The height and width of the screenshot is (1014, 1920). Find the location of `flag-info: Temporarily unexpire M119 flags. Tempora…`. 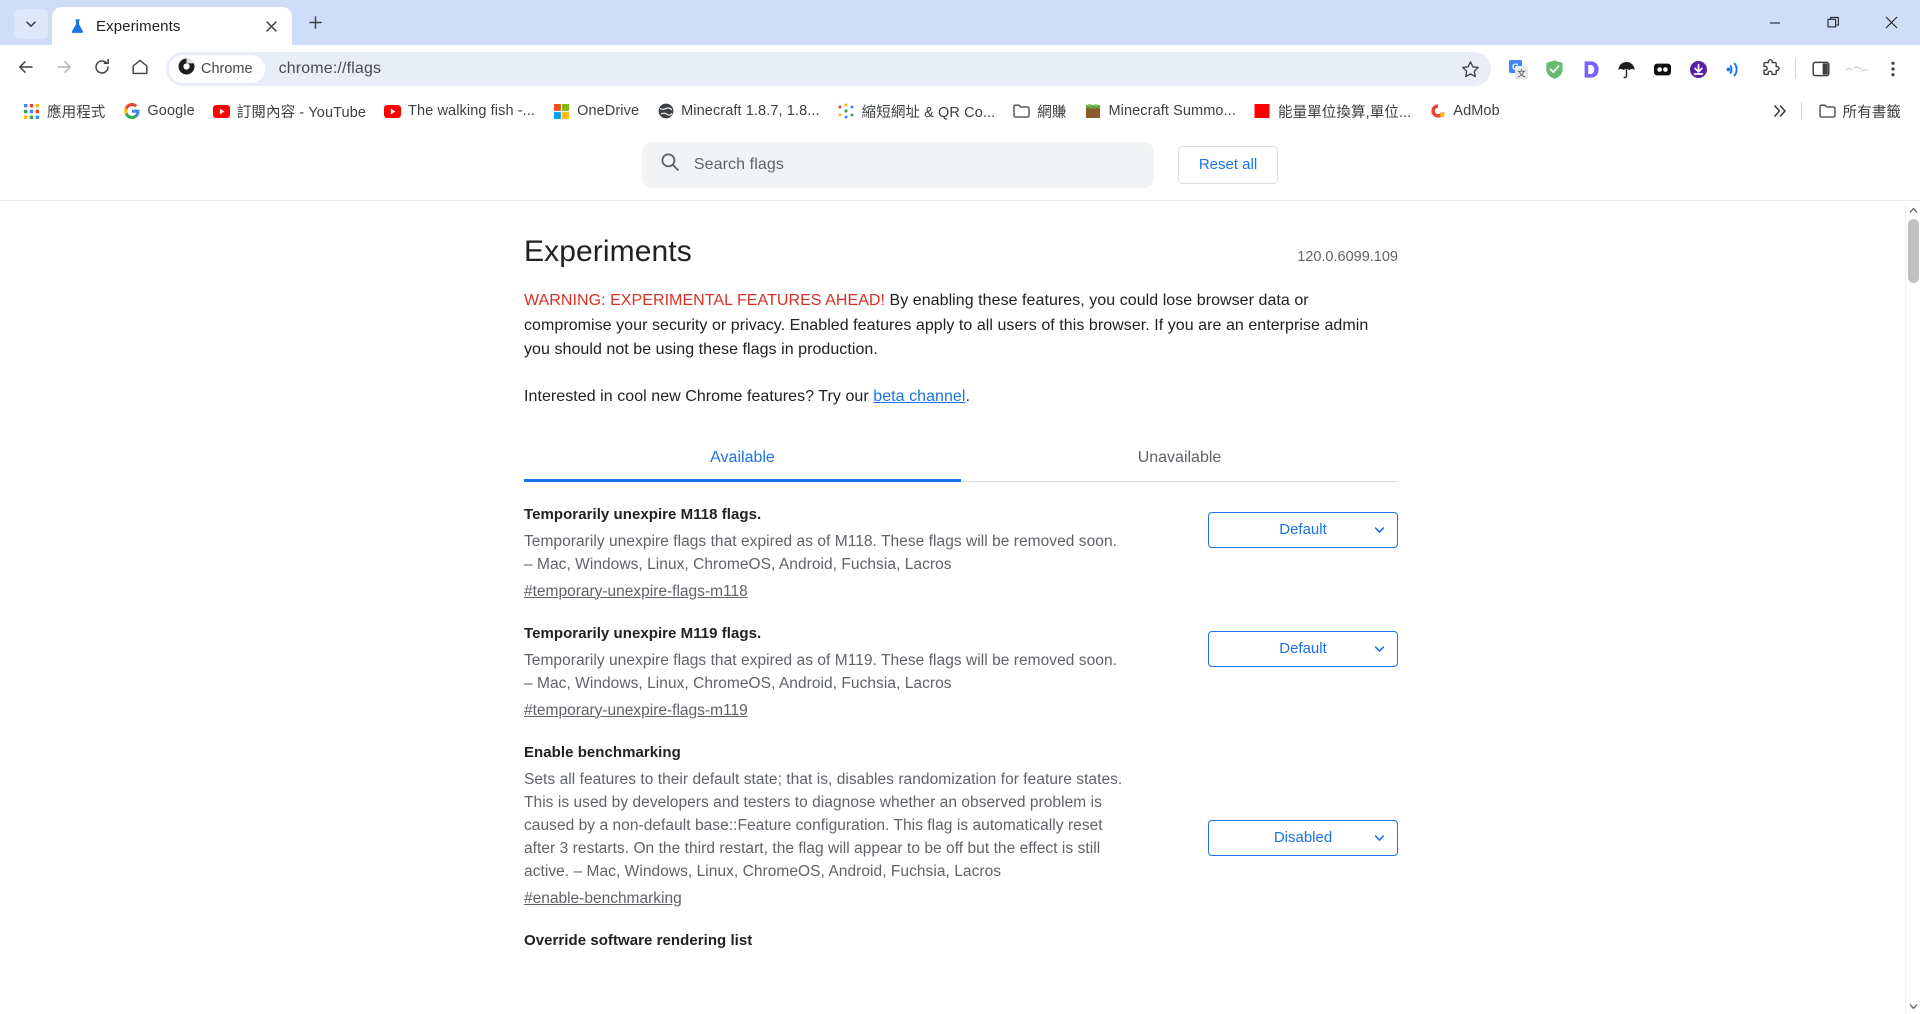

flag-info: Temporarily unexpire M119 flags. Tempora… is located at coordinates (856, 672).